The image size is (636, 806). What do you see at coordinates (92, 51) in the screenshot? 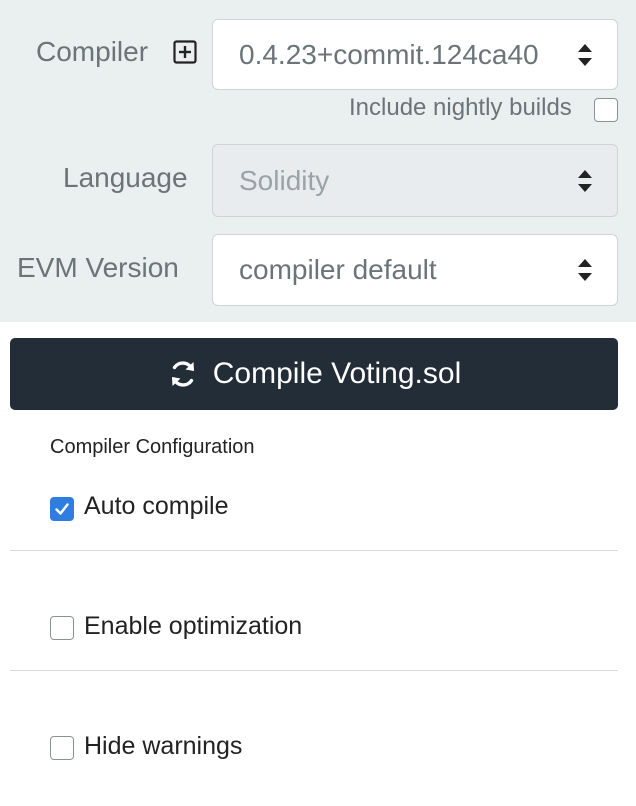
I see `compiler-label: Compiler` at bounding box center [92, 51].